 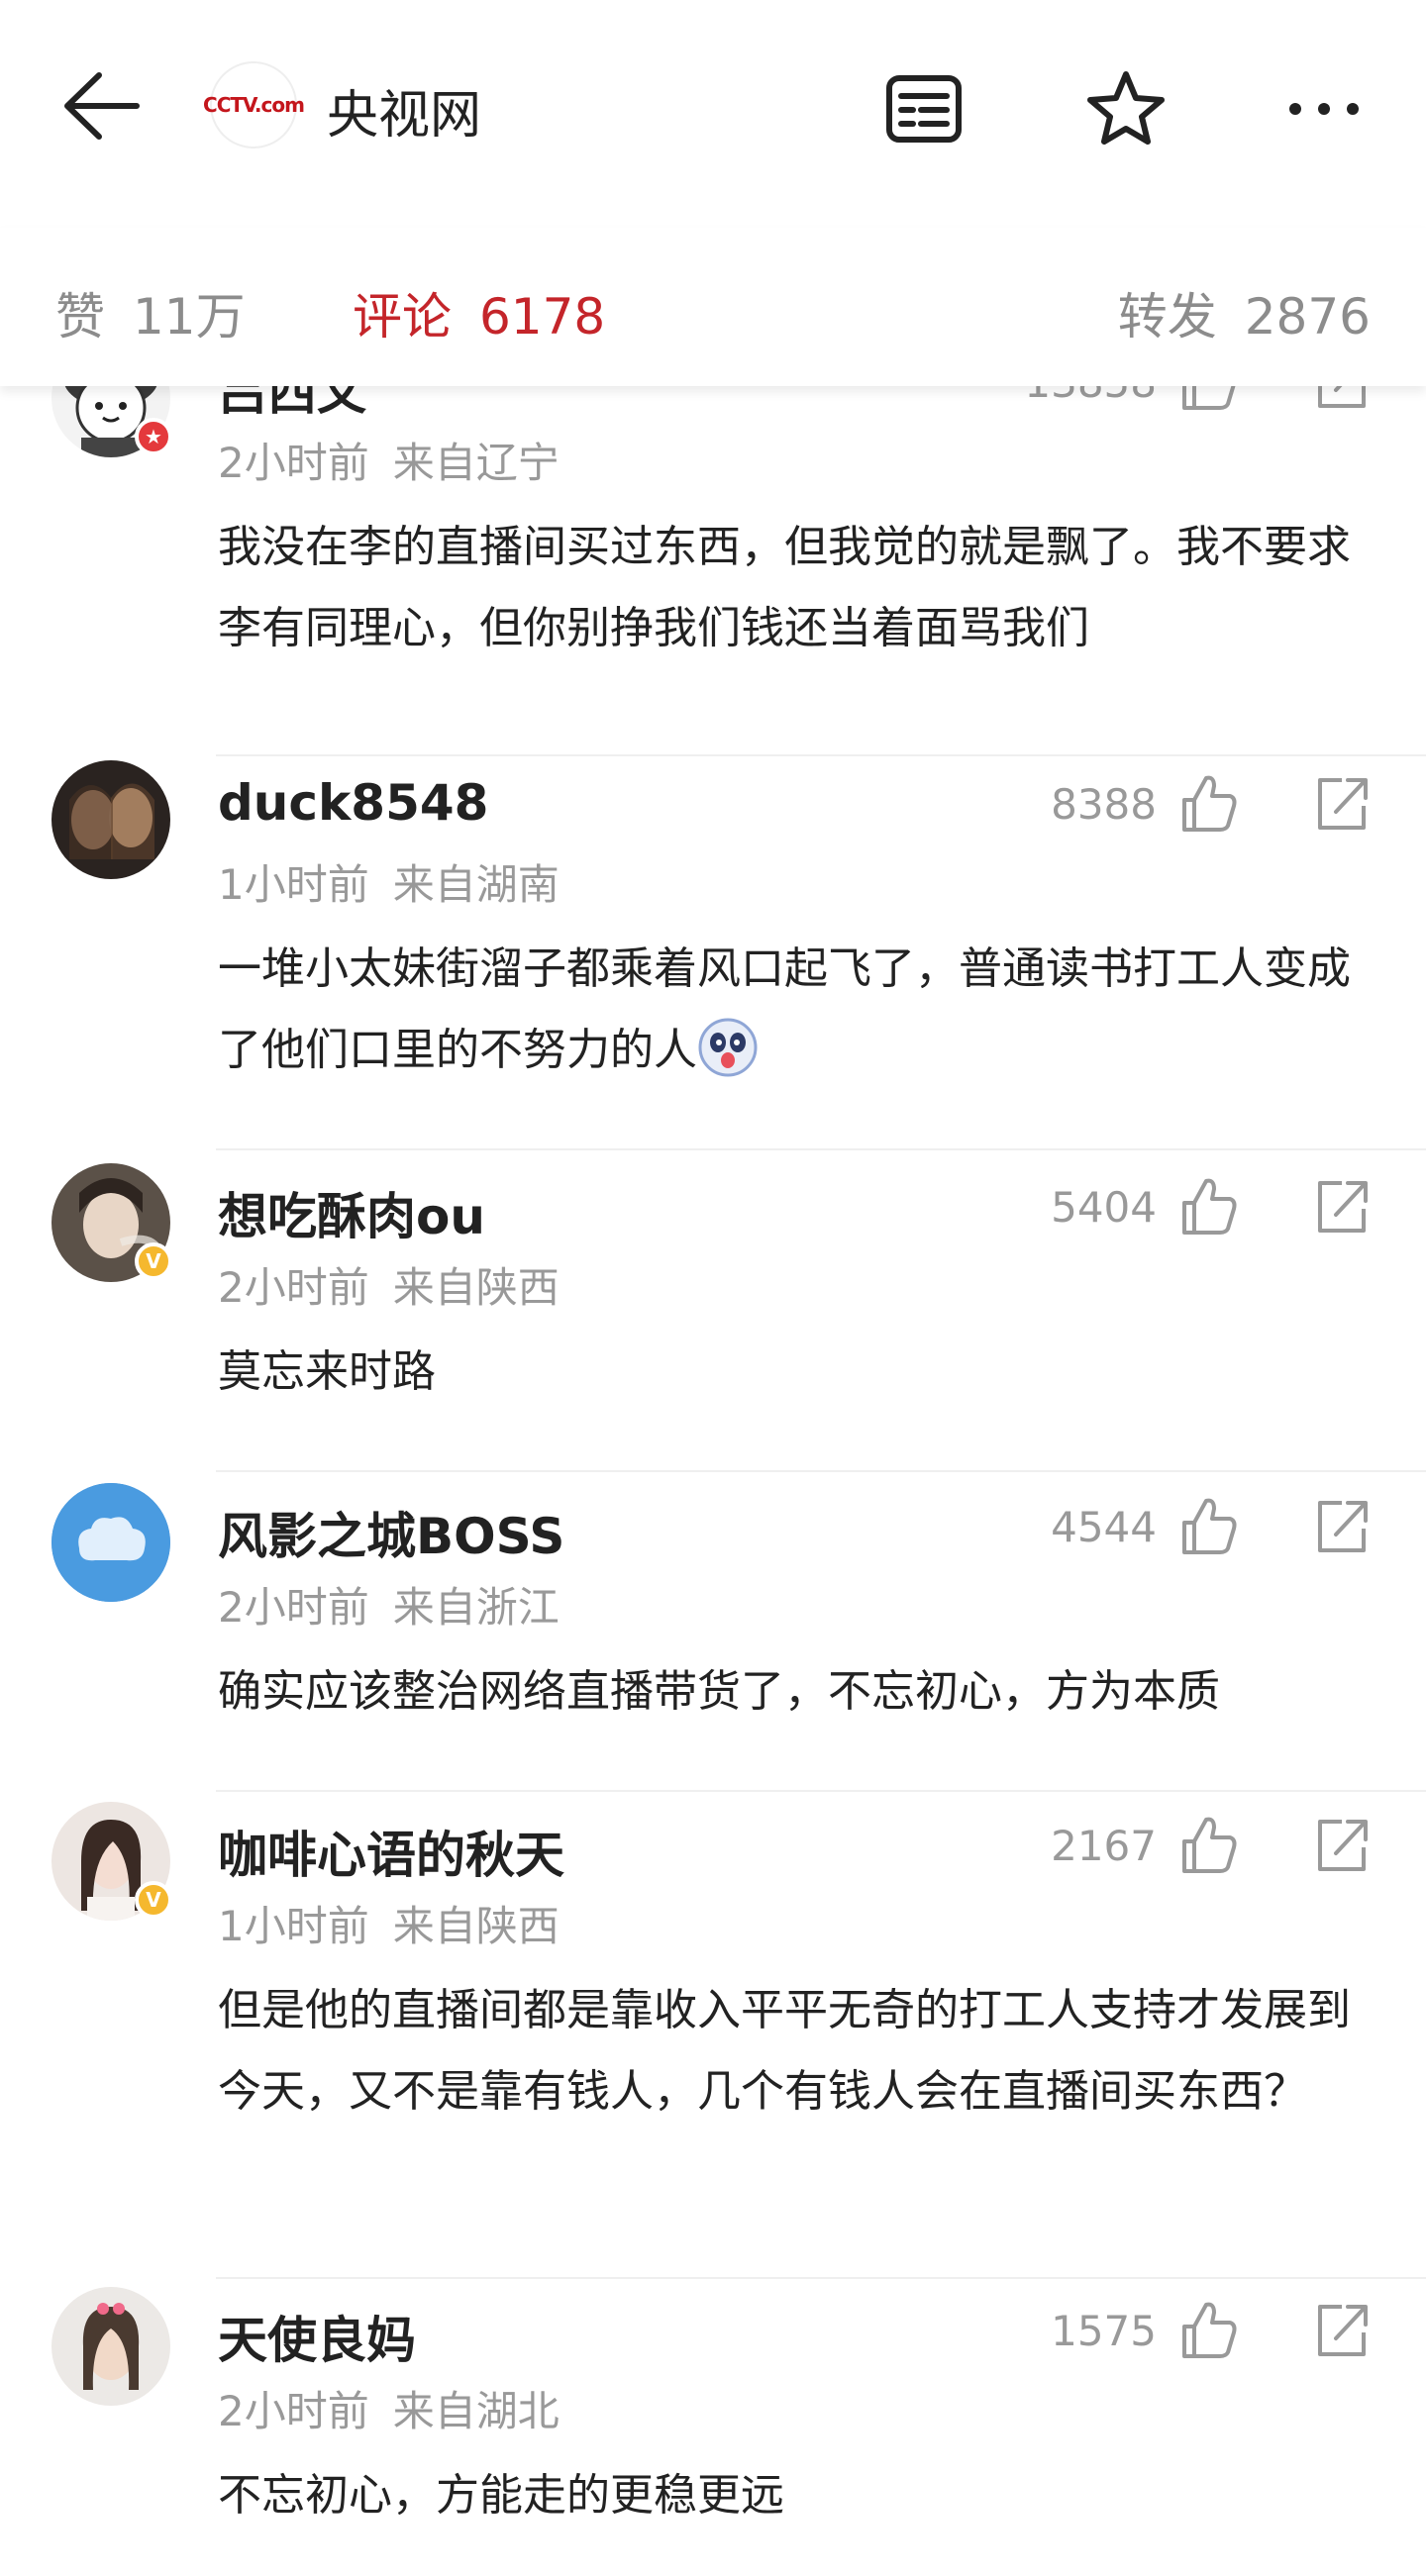 I want to click on comment-meta: 2小时前 来自浙江, so click(x=389, y=1605).